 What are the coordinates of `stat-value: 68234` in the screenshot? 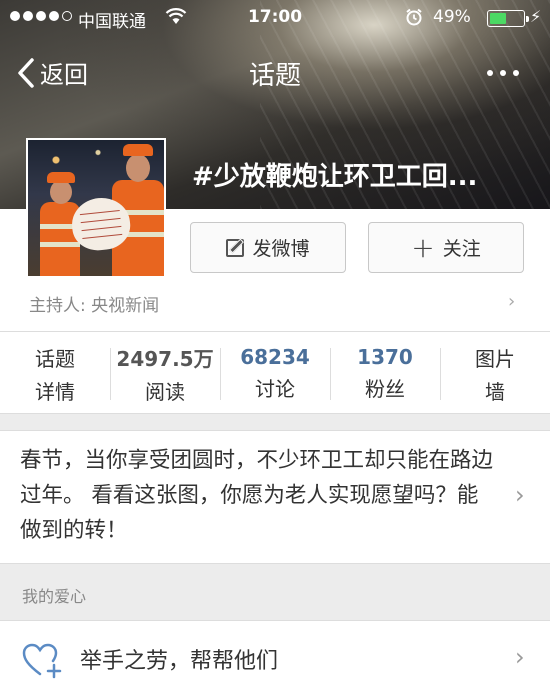 It's located at (275, 357).